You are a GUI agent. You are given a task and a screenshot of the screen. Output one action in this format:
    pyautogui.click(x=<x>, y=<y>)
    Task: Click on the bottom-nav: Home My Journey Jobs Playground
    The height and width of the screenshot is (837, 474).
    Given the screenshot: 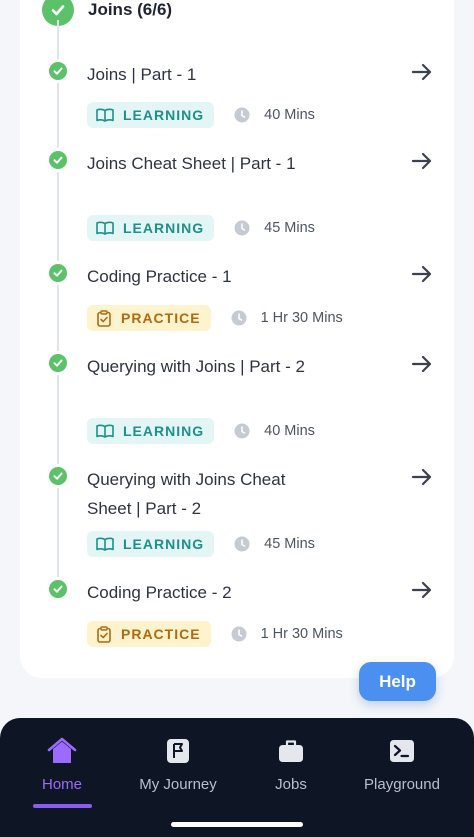 What is the action you would take?
    pyautogui.click(x=237, y=777)
    